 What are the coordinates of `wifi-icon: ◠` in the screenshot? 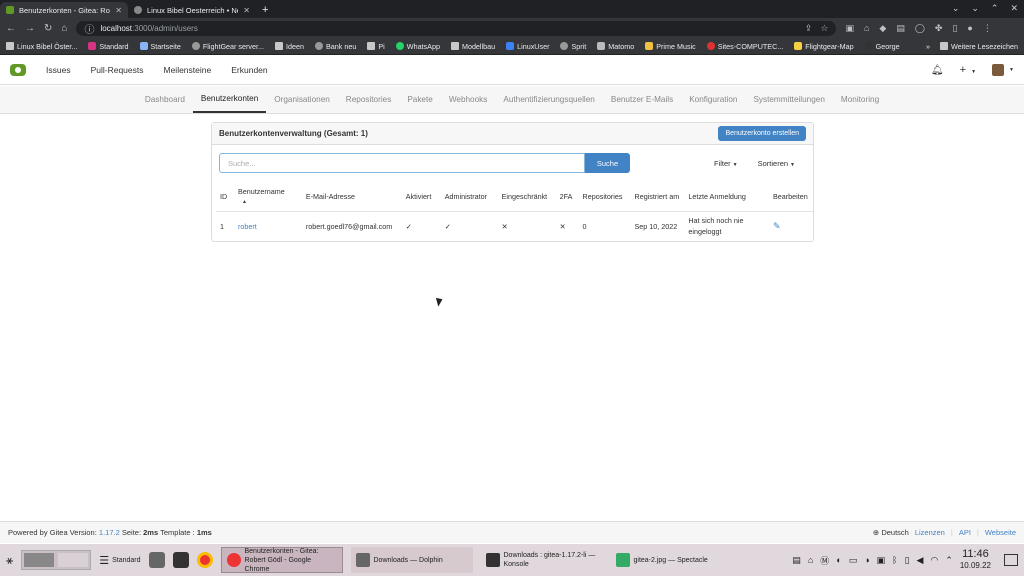 It's located at (934, 560).